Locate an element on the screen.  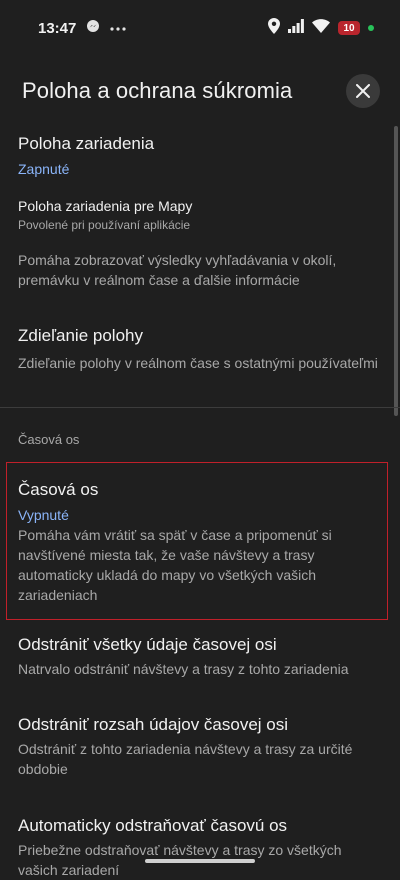
section-header-timeline: Časová os is located at coordinates (49, 439).